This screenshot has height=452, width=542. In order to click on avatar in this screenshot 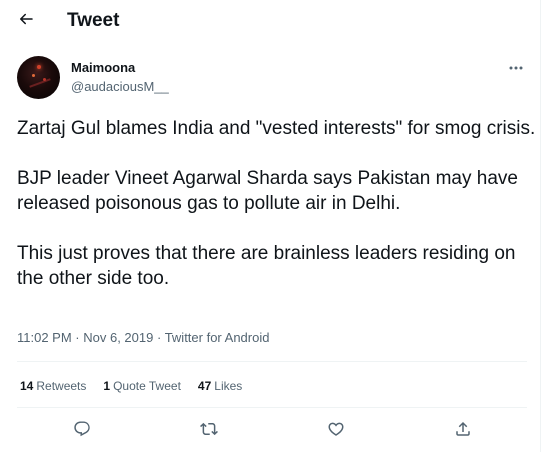, I will do `click(38, 77)`.